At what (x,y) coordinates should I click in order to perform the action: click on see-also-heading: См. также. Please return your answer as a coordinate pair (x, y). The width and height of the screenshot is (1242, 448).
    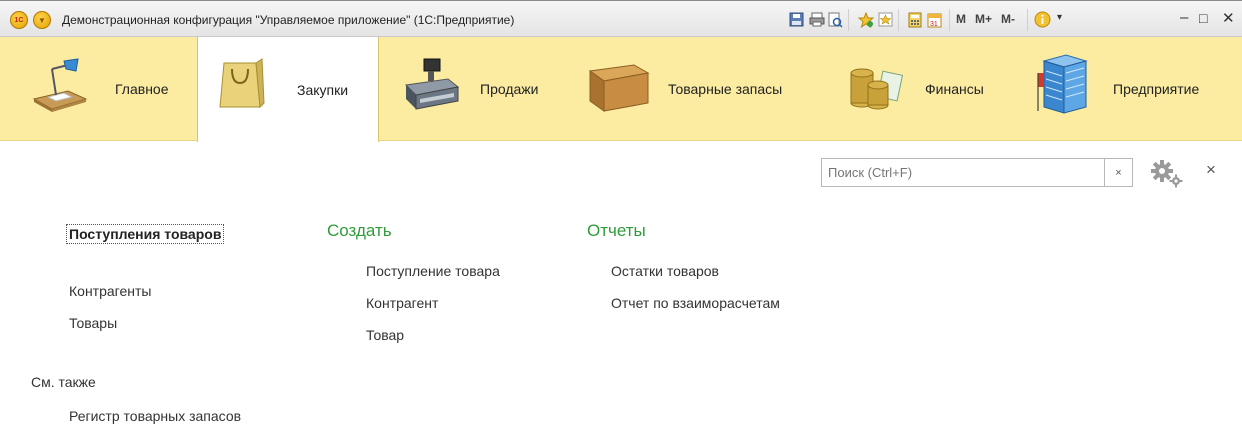
    Looking at the image, I should click on (63, 382).